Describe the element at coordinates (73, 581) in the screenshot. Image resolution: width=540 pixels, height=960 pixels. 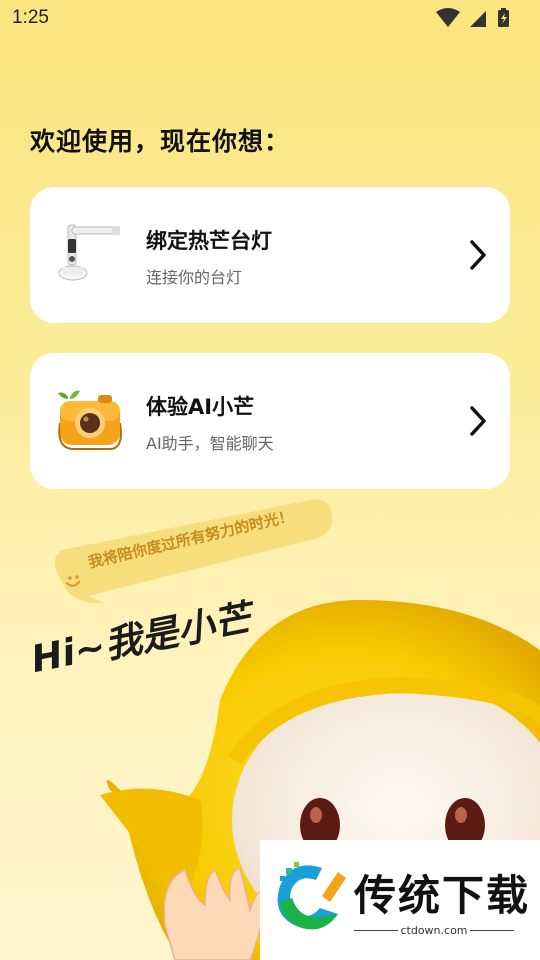
I see `smile-icon` at that location.